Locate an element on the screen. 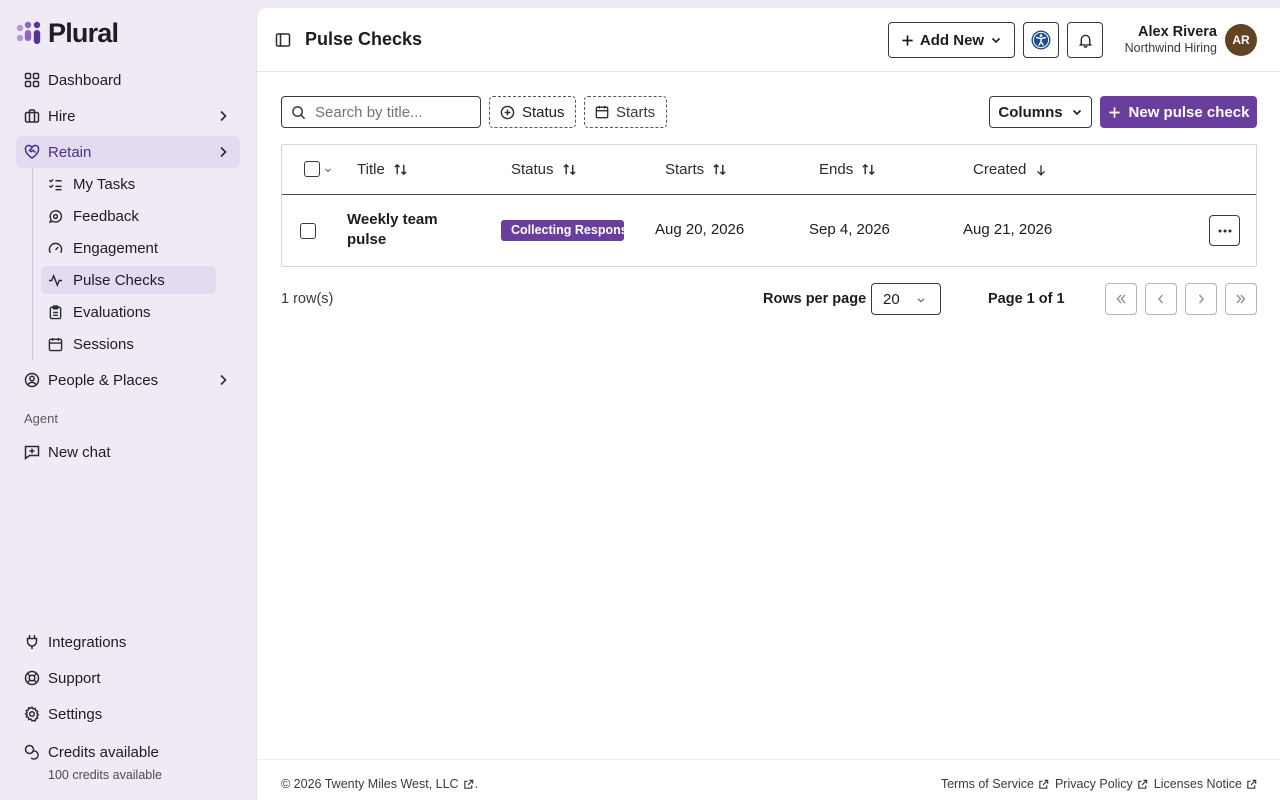 The height and width of the screenshot is (800, 1280). column-ends-label: Ends is located at coordinates (836, 169).